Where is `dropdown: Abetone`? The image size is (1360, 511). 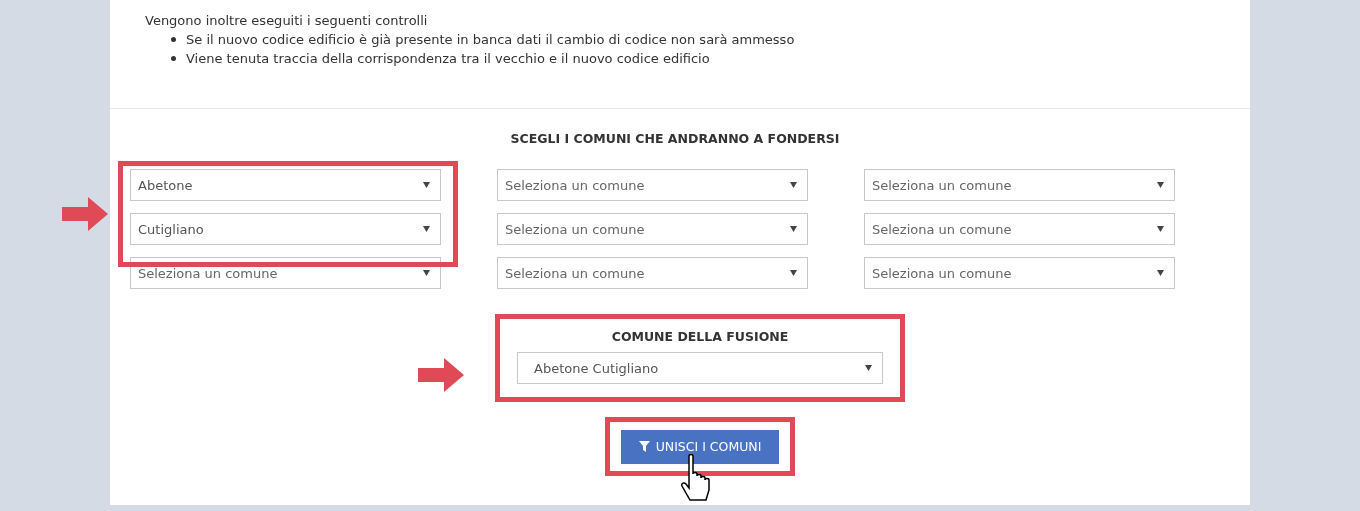
dropdown: Abetone is located at coordinates (285, 185).